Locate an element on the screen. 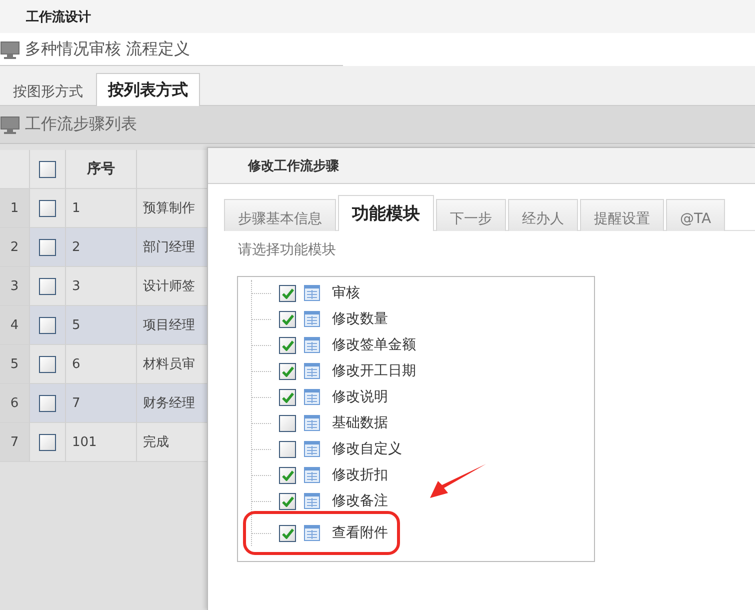 This screenshot has height=610, width=755. module-label: 修改自定义 is located at coordinates (367, 449).